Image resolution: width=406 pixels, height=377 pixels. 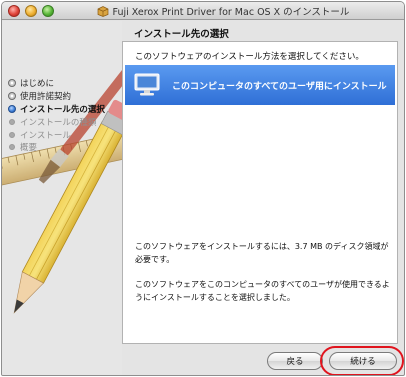 I want to click on step-label: インストール先の選択, so click(x=62, y=109).